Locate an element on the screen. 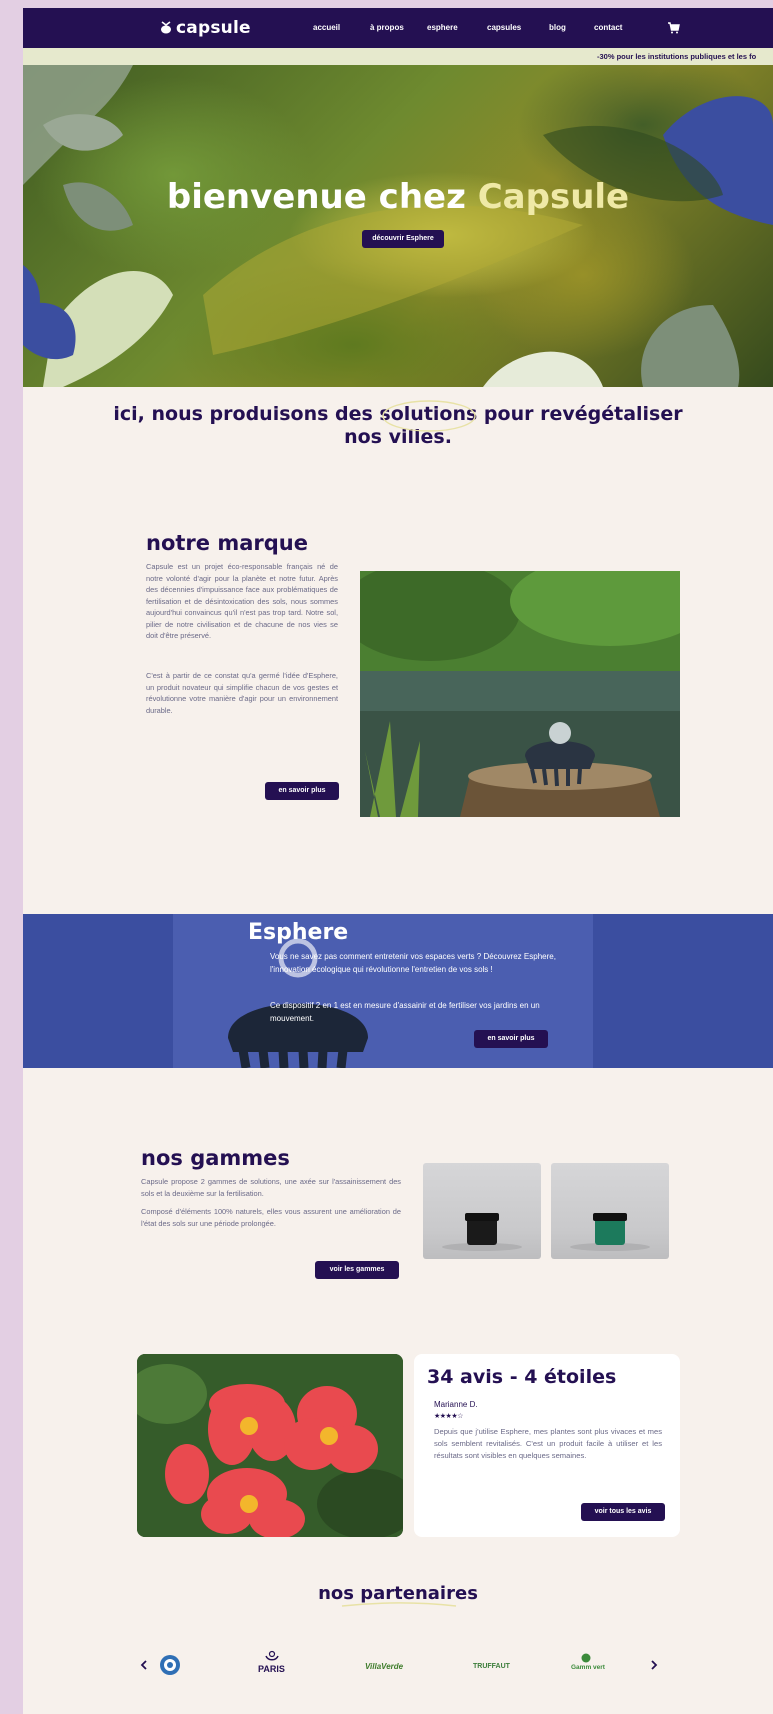 The width and height of the screenshot is (773, 1714). partners-underline is located at coordinates (399, 1604).